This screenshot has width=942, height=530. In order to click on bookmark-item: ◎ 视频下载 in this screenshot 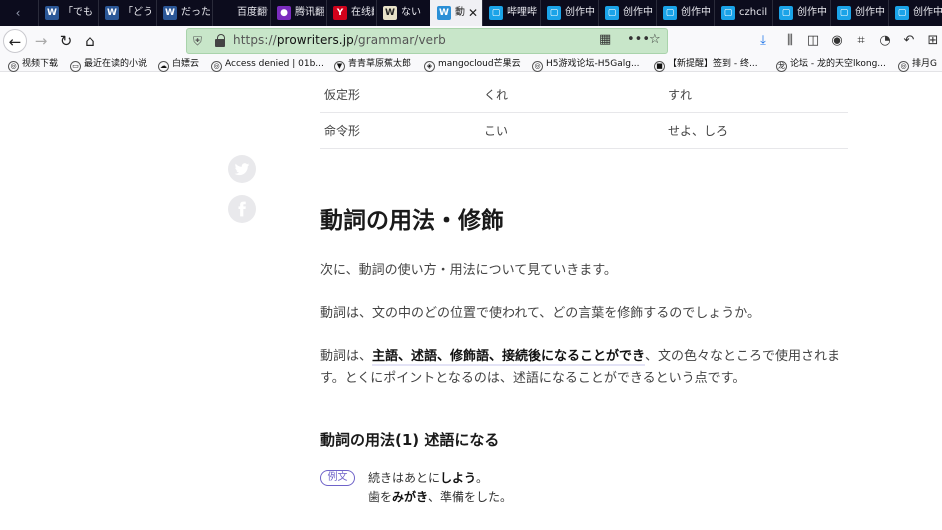, I will do `click(33, 64)`.